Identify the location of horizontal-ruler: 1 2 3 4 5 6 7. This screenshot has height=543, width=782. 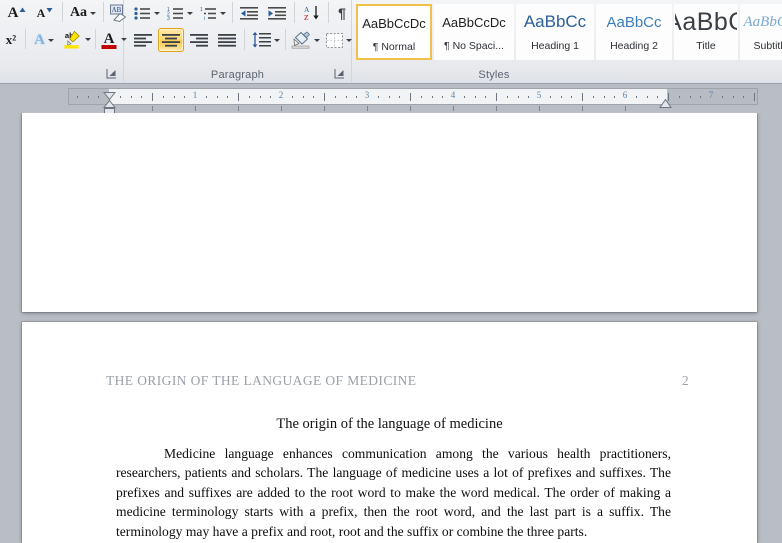
(413, 96).